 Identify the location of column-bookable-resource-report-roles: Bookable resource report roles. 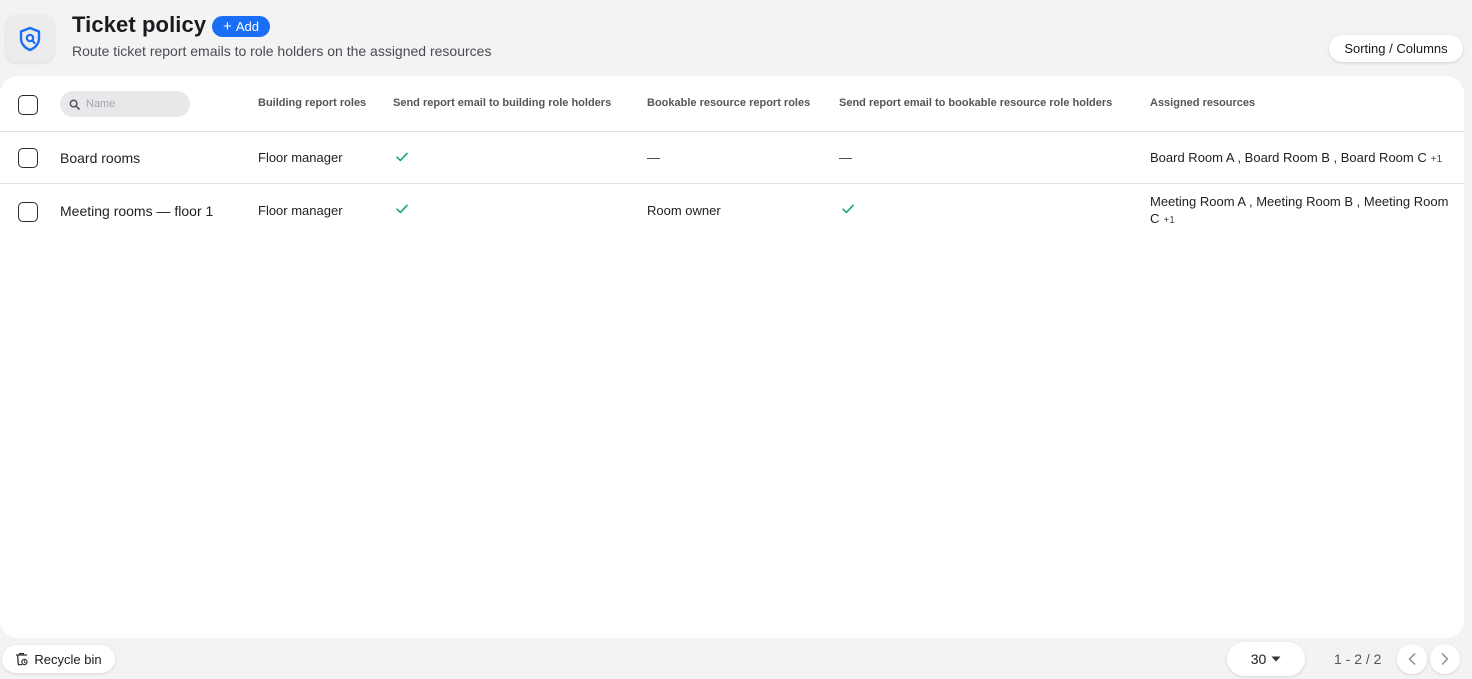
(728, 103).